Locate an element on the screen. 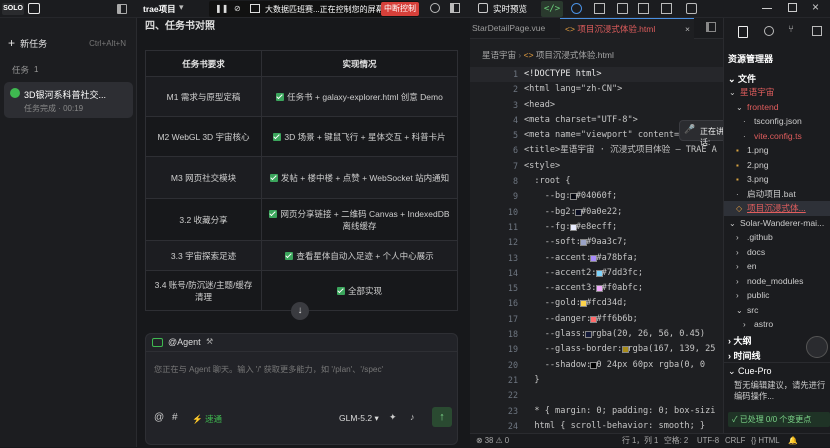 The image size is (830, 448). browser-icon is located at coordinates (576, 8).